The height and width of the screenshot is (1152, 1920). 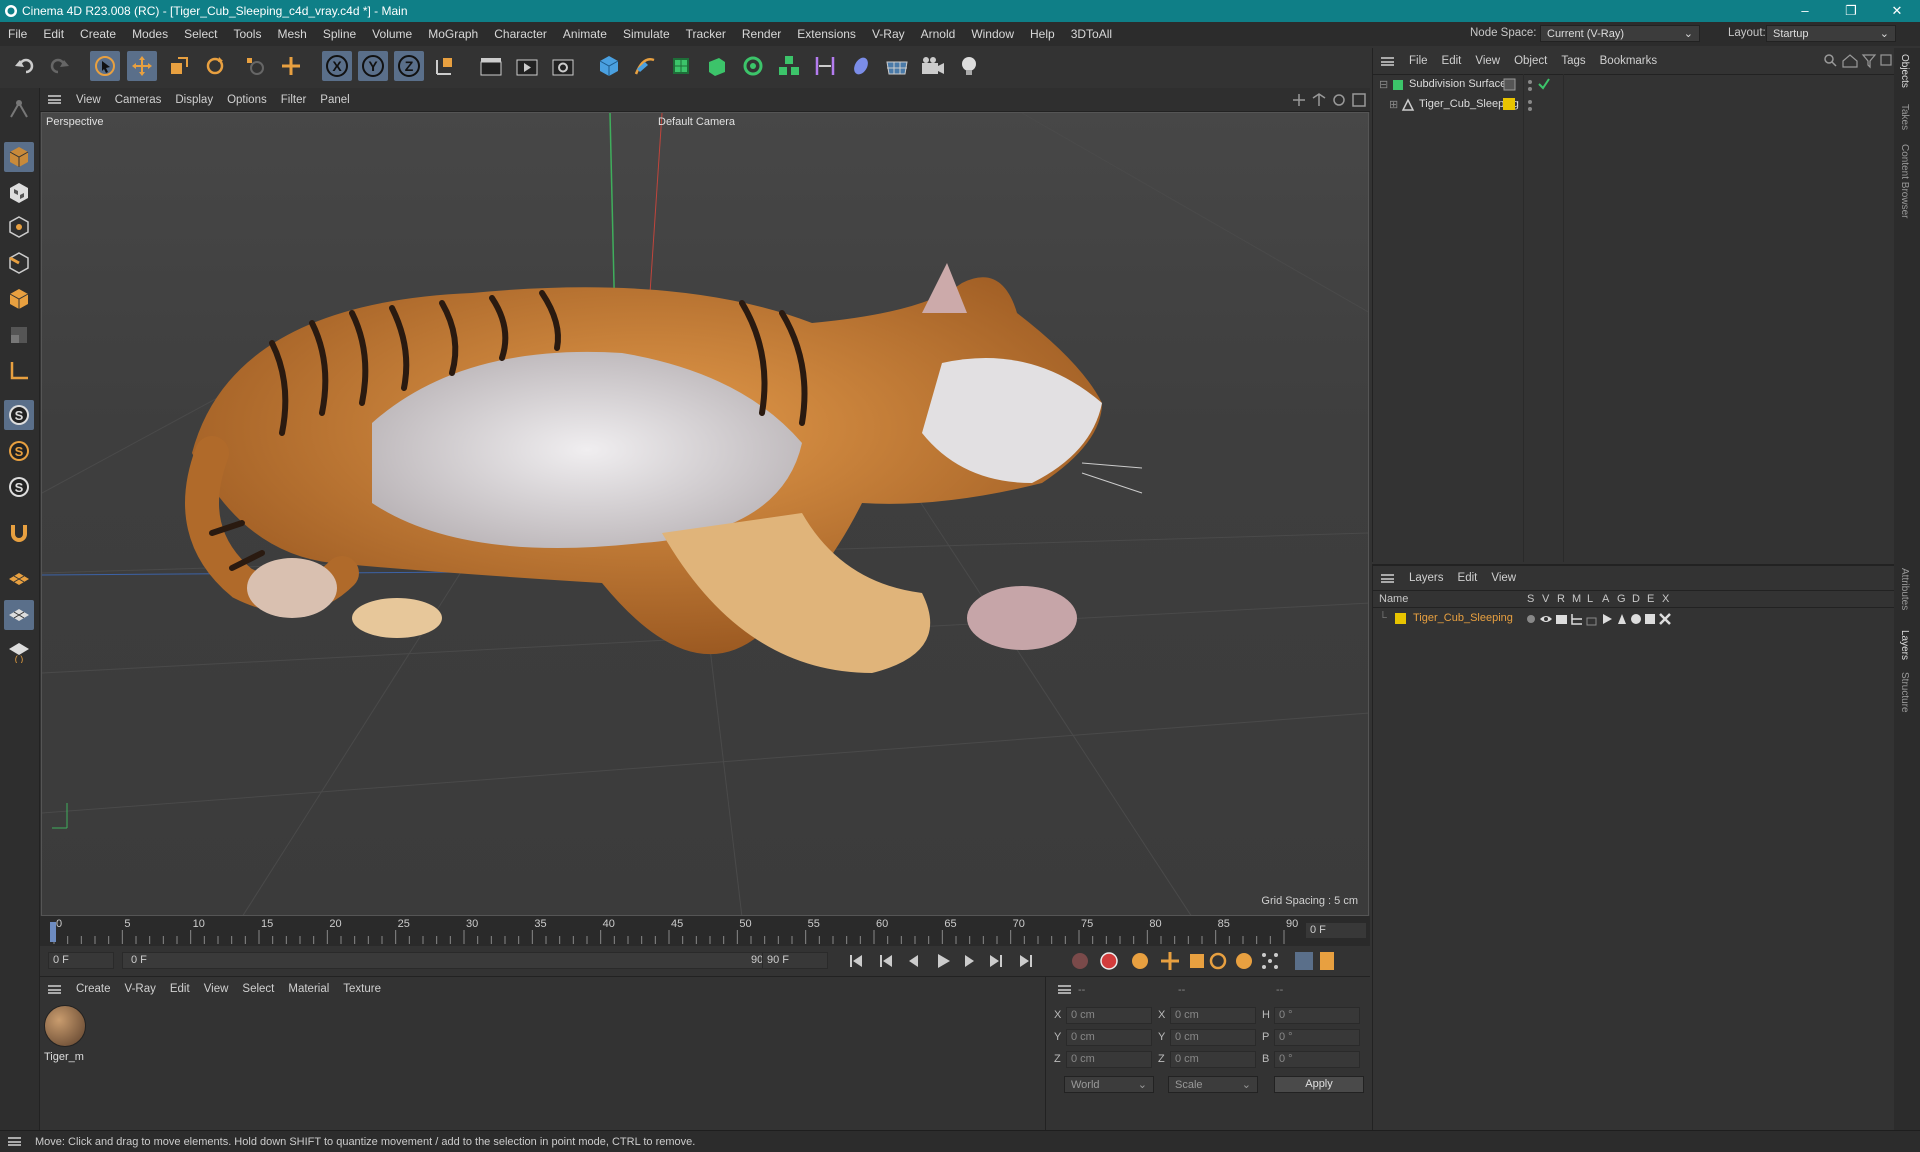 What do you see at coordinates (81, 960) in the screenshot?
I see `start-frame-field: 0 F` at bounding box center [81, 960].